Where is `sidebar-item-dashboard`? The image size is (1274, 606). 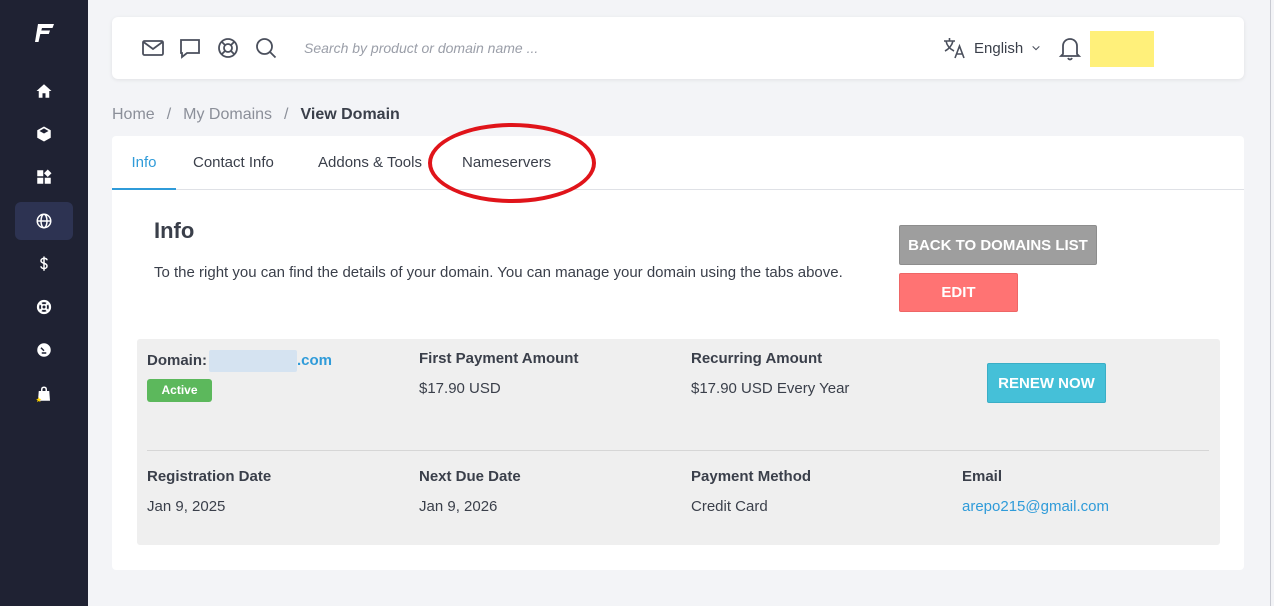 sidebar-item-dashboard is located at coordinates (44, 177).